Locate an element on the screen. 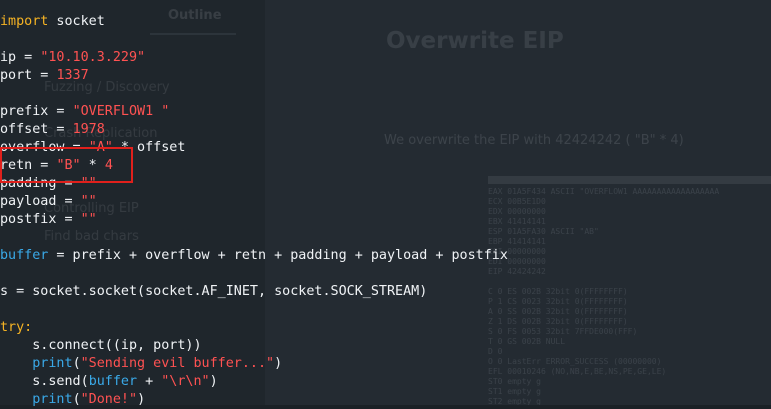 This screenshot has height=409, width=771. register-line: P 1 CS 0023 32bit 0(FFFFFFFF) is located at coordinates (558, 301).